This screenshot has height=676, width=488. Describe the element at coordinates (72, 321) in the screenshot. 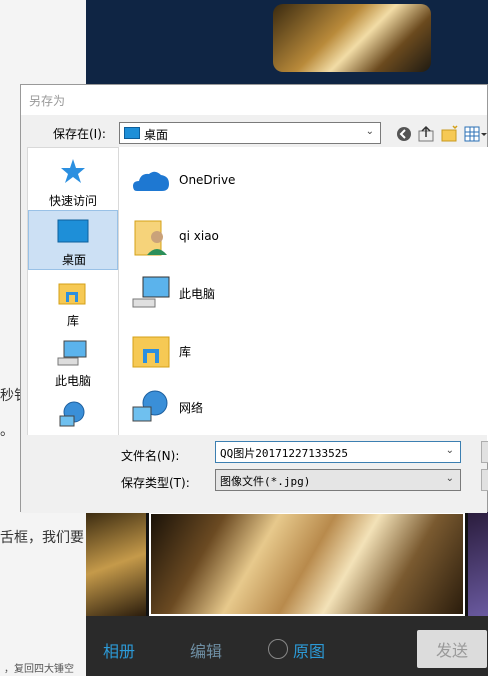

I see `nav-label: 库` at that location.